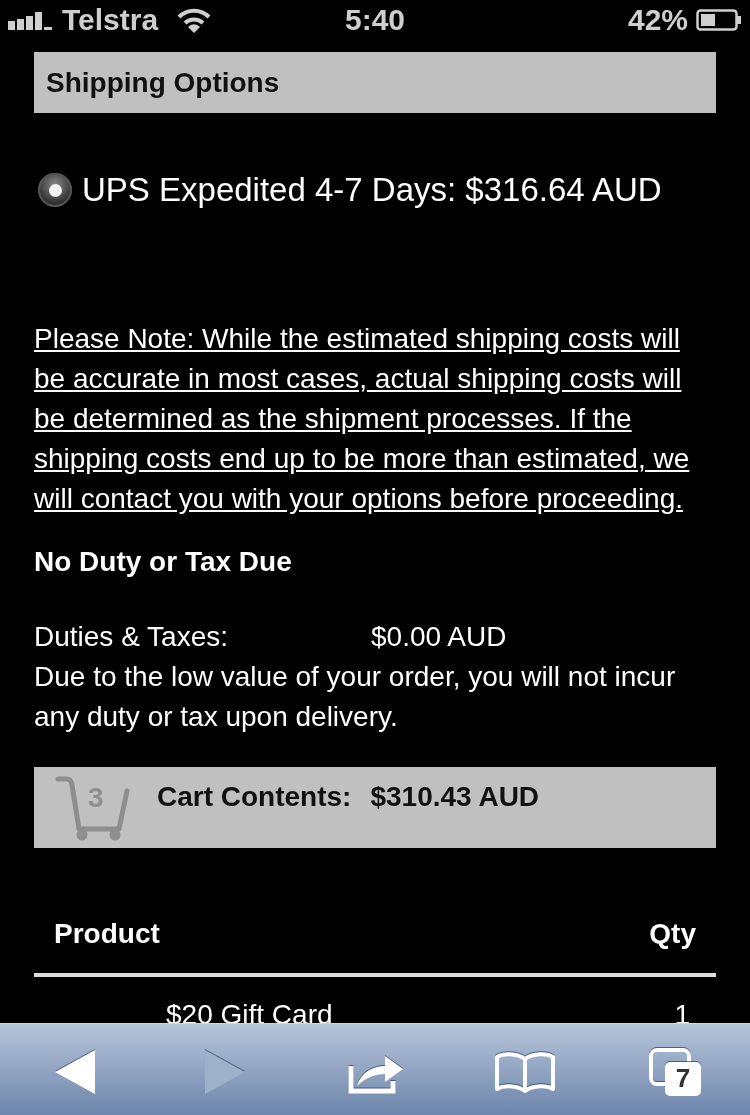 The height and width of the screenshot is (1115, 750). What do you see at coordinates (254, 797) in the screenshot?
I see `cart-label: Cart Contents:` at bounding box center [254, 797].